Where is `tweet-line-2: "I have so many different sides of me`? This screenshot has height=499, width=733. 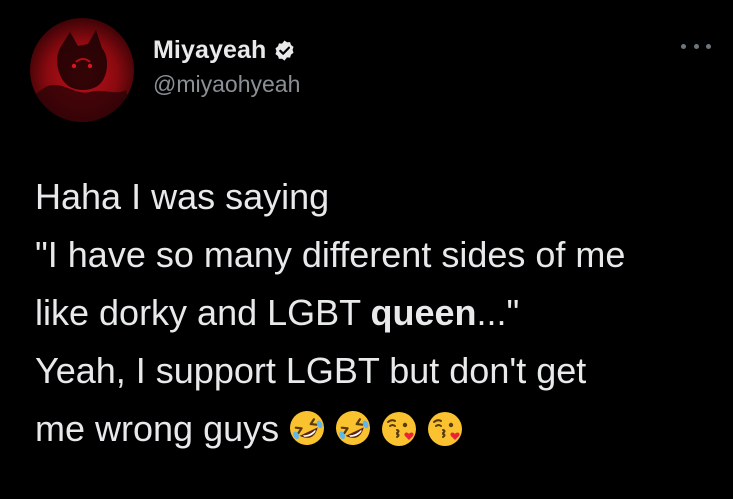
tweet-line-2: "I have so many different sides of me is located at coordinates (330, 254).